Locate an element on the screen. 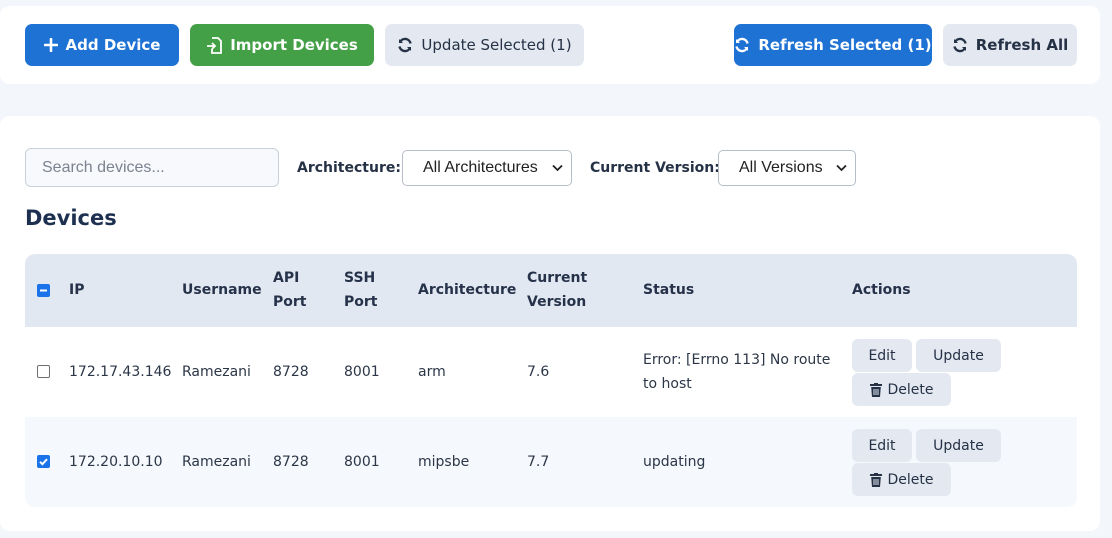  update-selected-button: Update Selected (1) is located at coordinates (484, 45).